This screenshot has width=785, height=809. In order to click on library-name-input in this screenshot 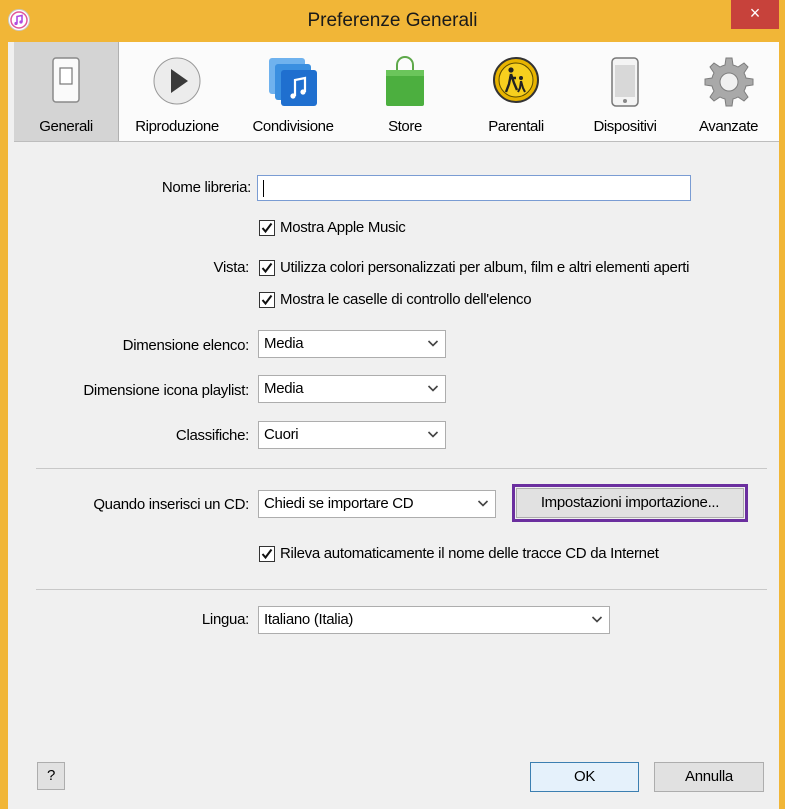, I will do `click(474, 188)`.